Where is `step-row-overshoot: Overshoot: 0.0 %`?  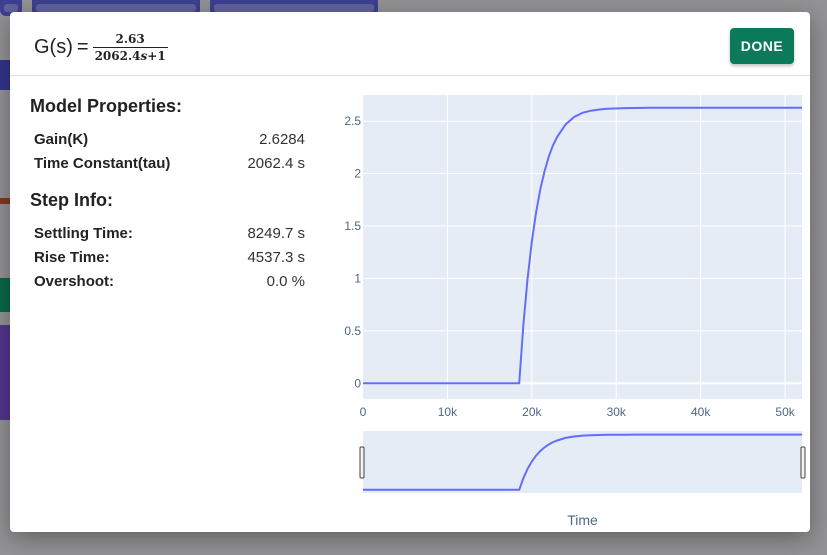
step-row-overshoot: Overshoot: 0.0 % is located at coordinates (170, 282).